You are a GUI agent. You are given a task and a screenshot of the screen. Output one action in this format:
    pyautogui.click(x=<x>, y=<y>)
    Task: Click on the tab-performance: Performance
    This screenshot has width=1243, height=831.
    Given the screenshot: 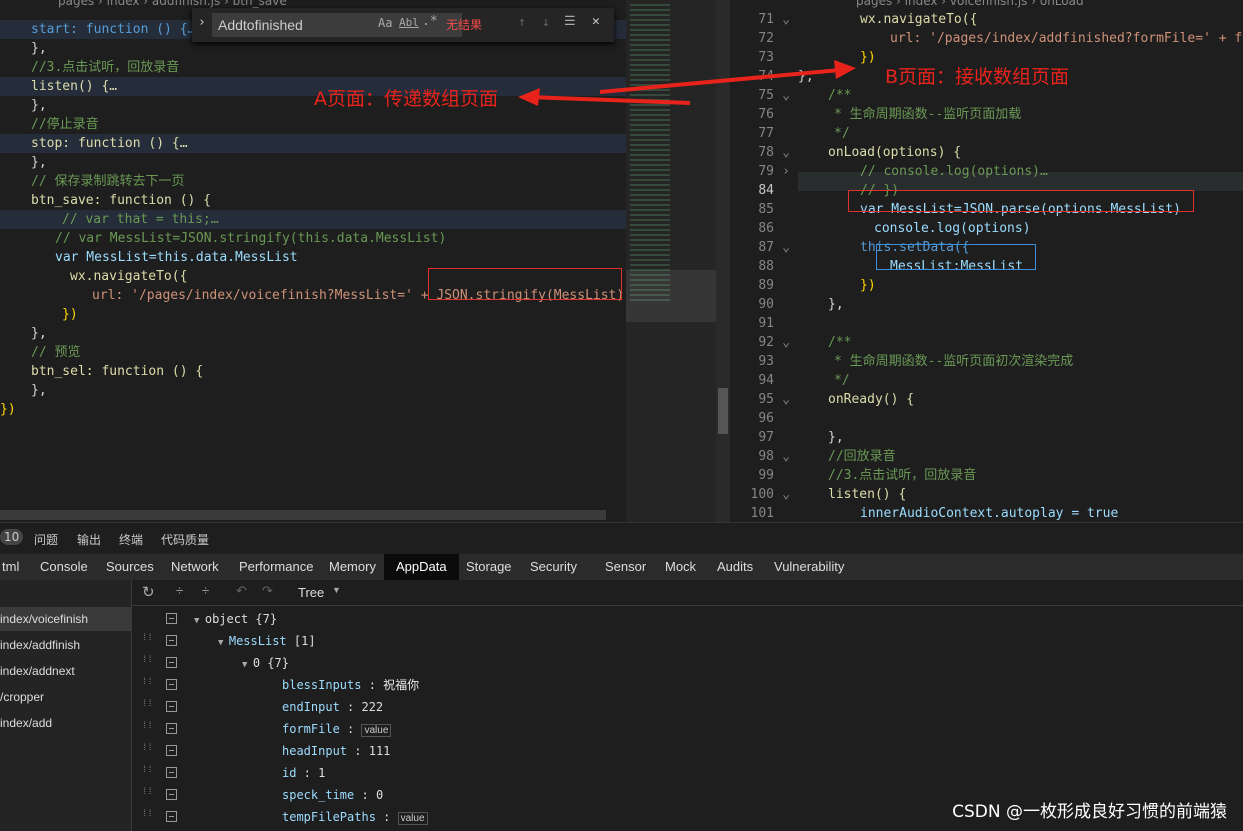 What is the action you would take?
    pyautogui.click(x=276, y=567)
    